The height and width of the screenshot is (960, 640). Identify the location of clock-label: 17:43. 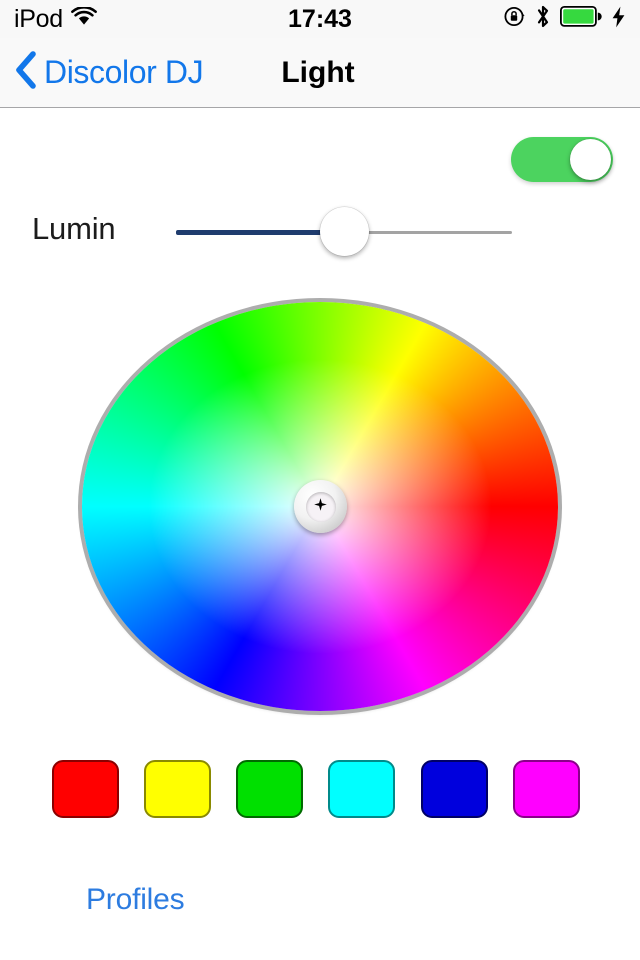
(320, 18).